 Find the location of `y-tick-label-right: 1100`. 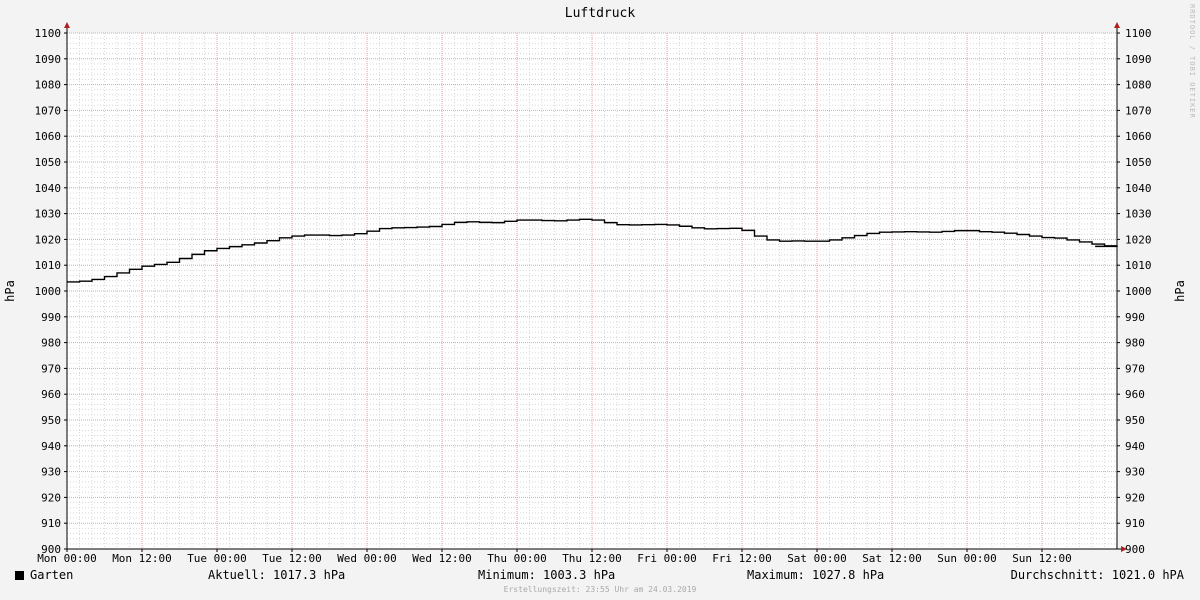

y-tick-label-right: 1100 is located at coordinates (1138, 33).